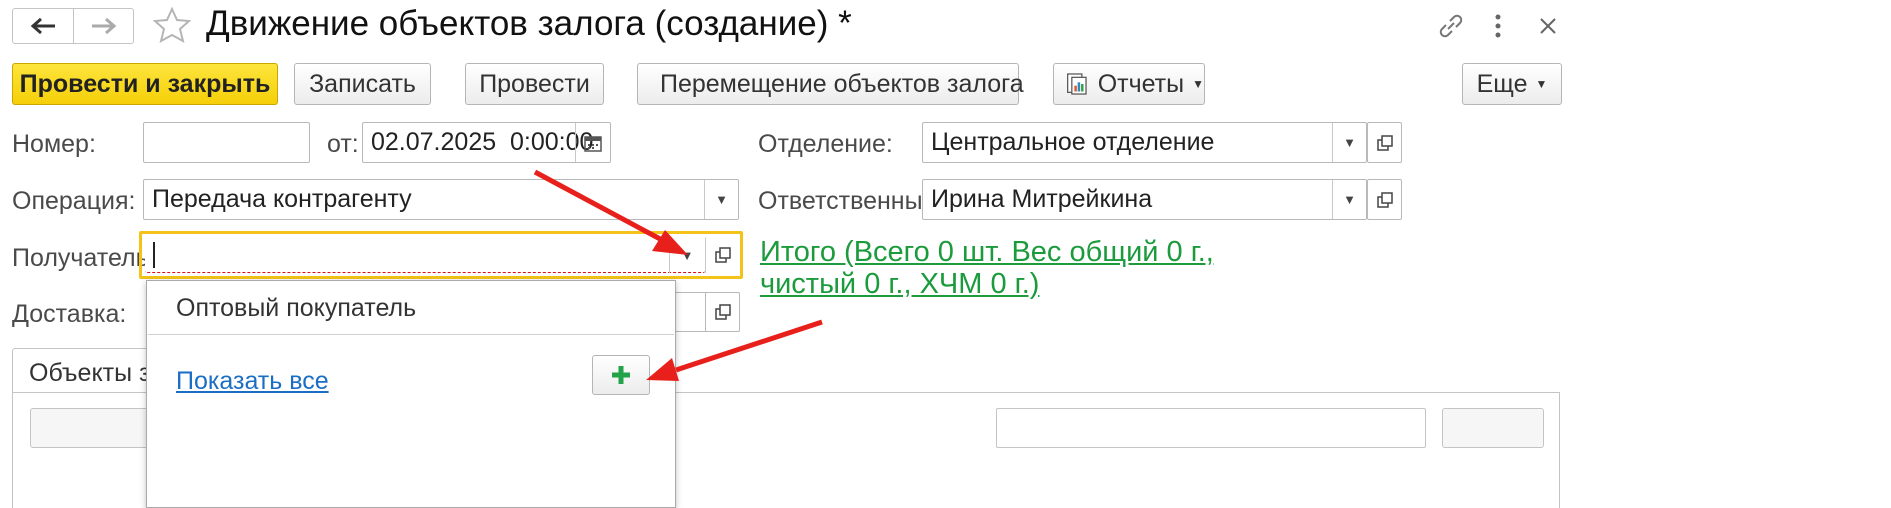  I want to click on plus-icon, so click(621, 375).